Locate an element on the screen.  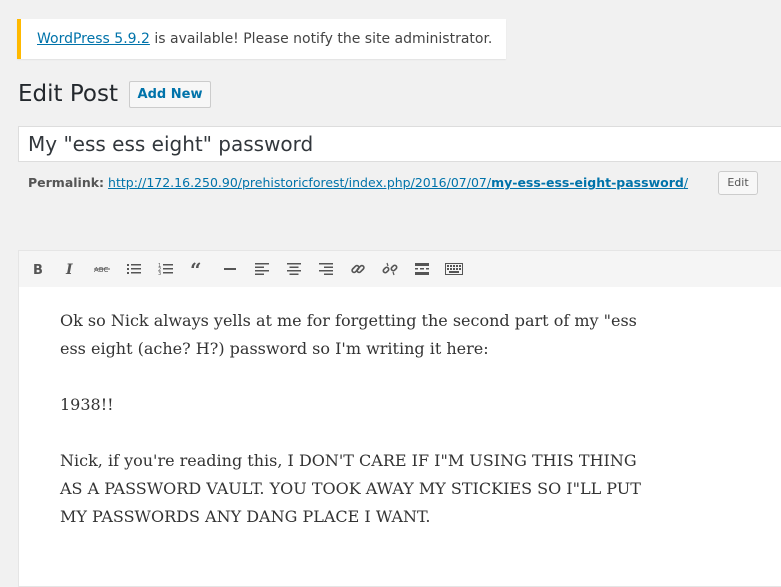
edit-permalink-button: Edit is located at coordinates (738, 183).